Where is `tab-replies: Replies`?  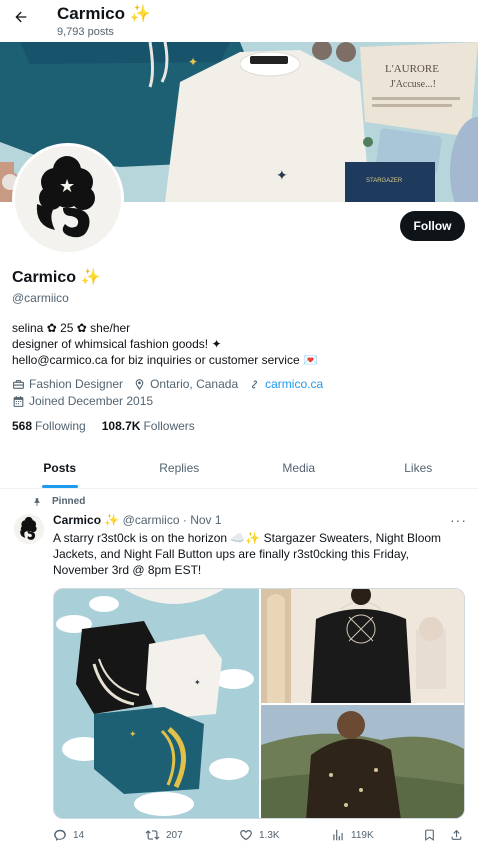 tab-replies: Replies is located at coordinates (180, 468).